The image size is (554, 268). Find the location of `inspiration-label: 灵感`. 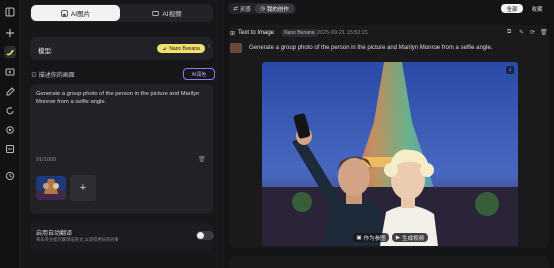

inspiration-label: 灵感 is located at coordinates (245, 9).